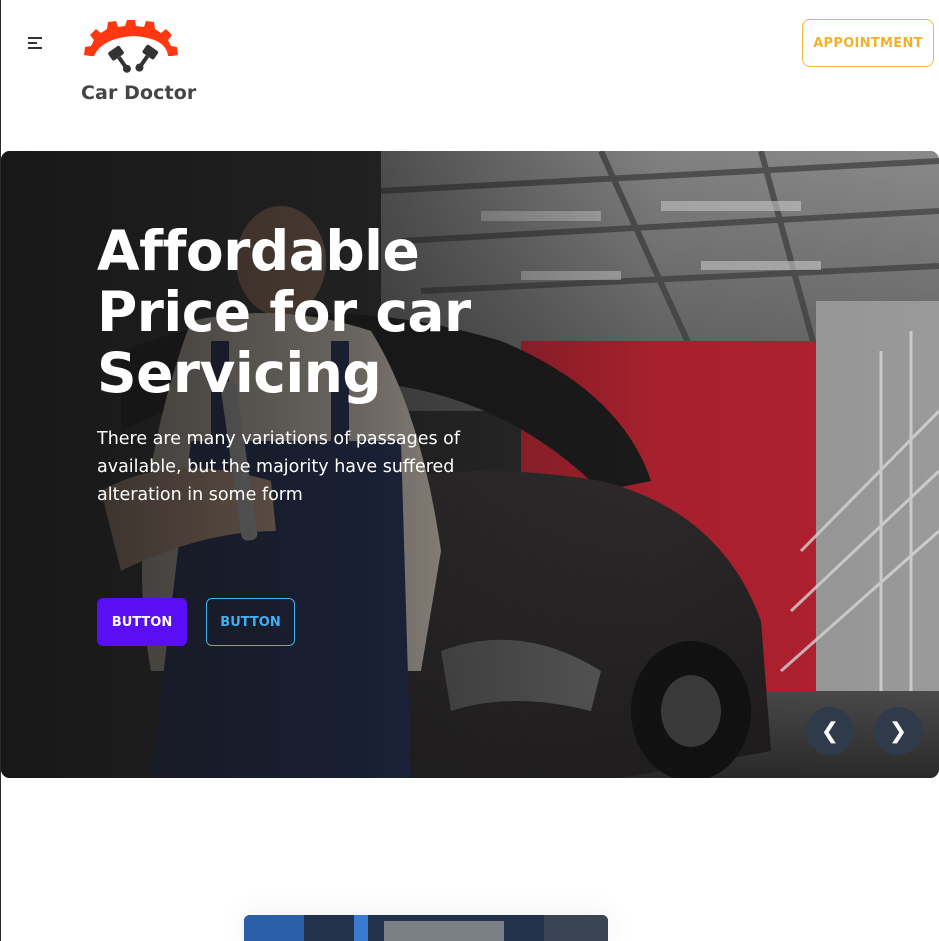 The width and height of the screenshot is (939, 941). Describe the element at coordinates (139, 93) in the screenshot. I see `brand-name: Car Doctor` at that location.